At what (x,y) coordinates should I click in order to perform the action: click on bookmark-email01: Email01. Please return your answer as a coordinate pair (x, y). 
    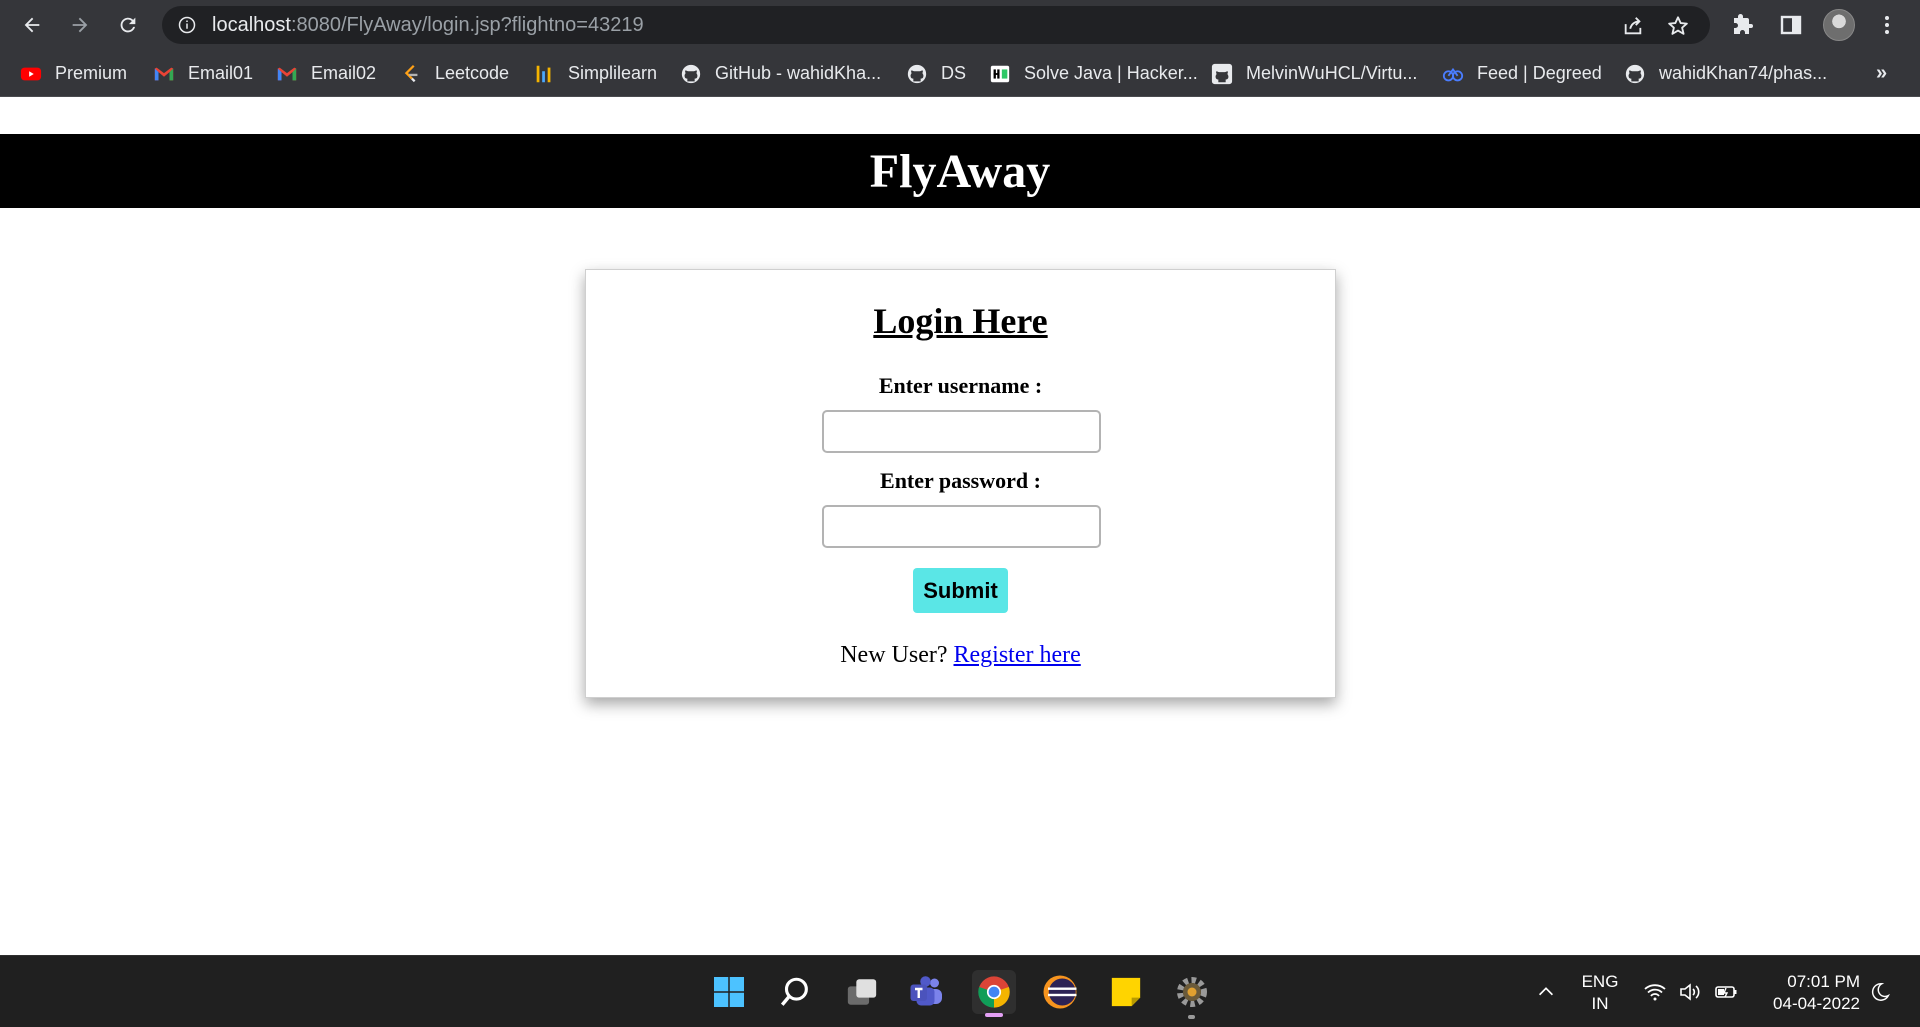
    Looking at the image, I should click on (203, 73).